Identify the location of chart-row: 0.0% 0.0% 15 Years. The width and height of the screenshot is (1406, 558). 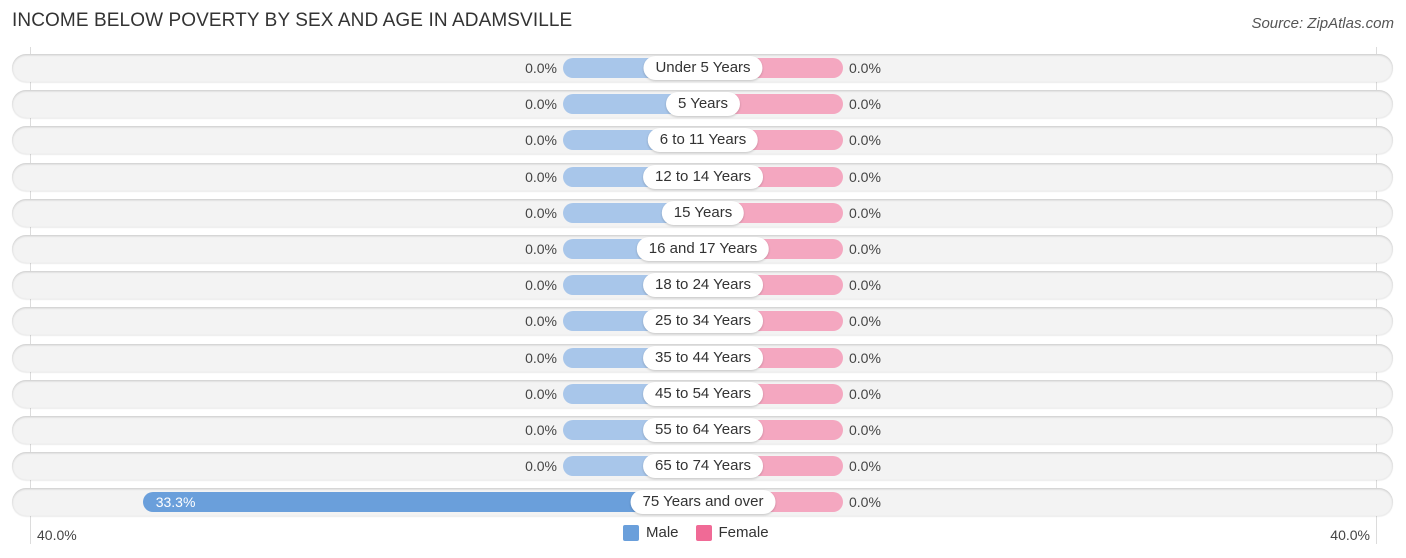
(702, 212).